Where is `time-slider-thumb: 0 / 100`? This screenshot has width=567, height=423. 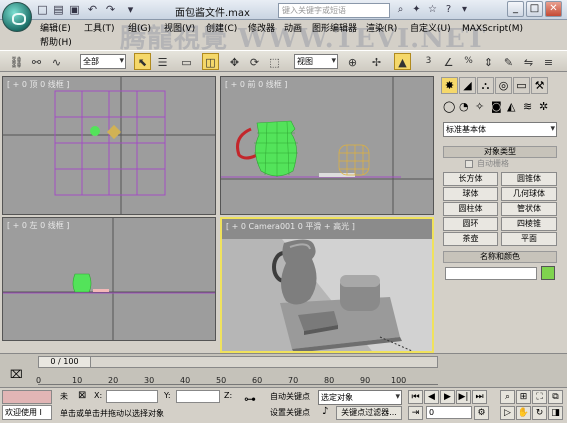
time-slider-thumb: 0 / 100 is located at coordinates (65, 362).